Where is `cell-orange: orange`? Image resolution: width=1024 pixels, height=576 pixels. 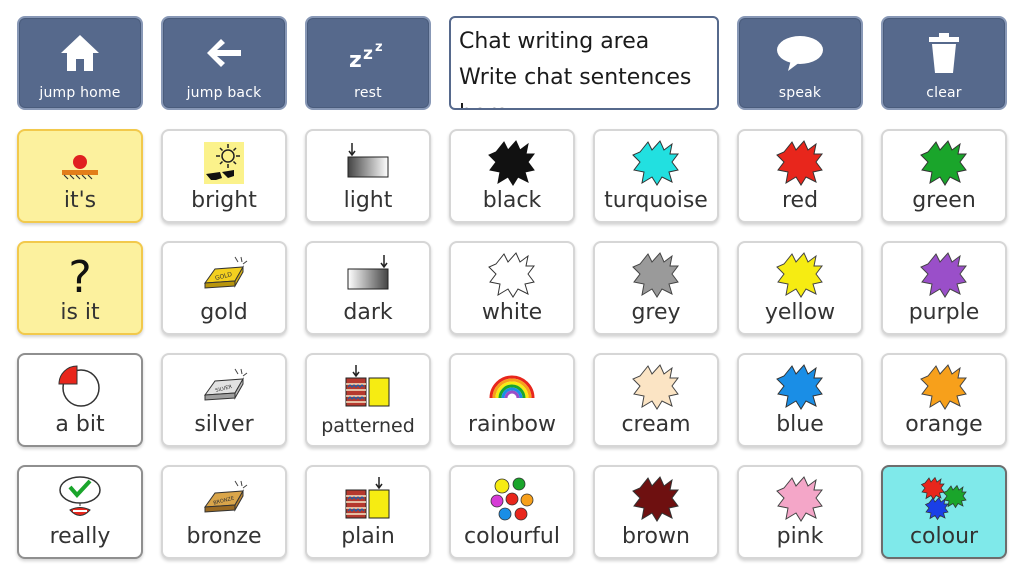 cell-orange: orange is located at coordinates (944, 400).